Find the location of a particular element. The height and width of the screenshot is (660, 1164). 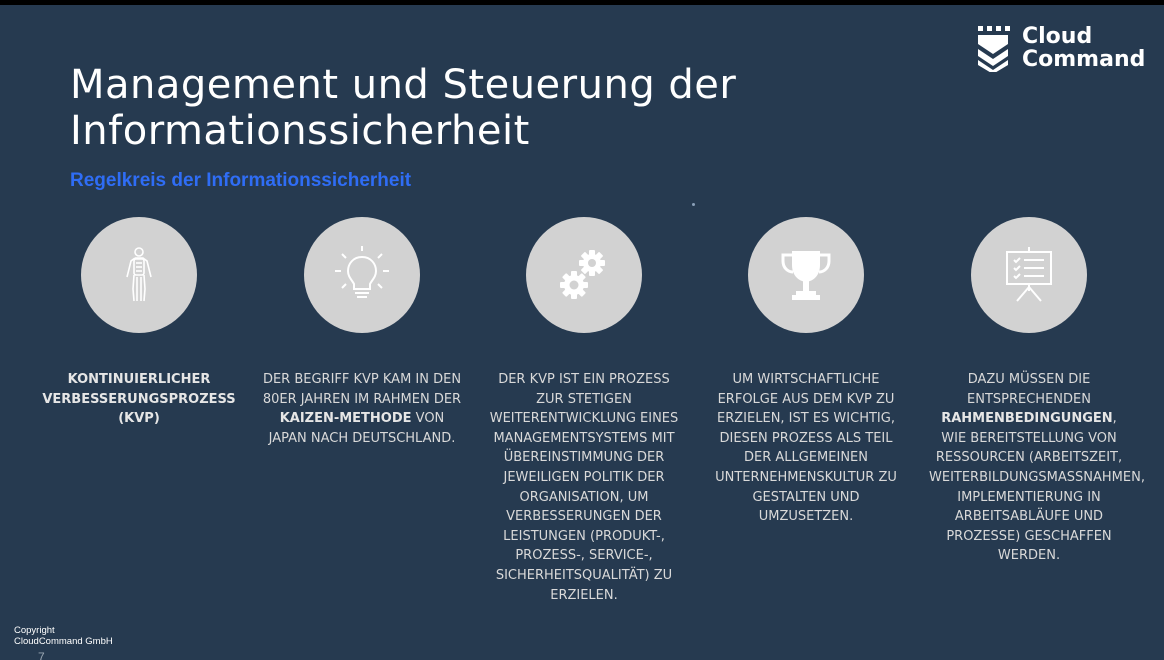

page-number: 7 is located at coordinates (41, 655).